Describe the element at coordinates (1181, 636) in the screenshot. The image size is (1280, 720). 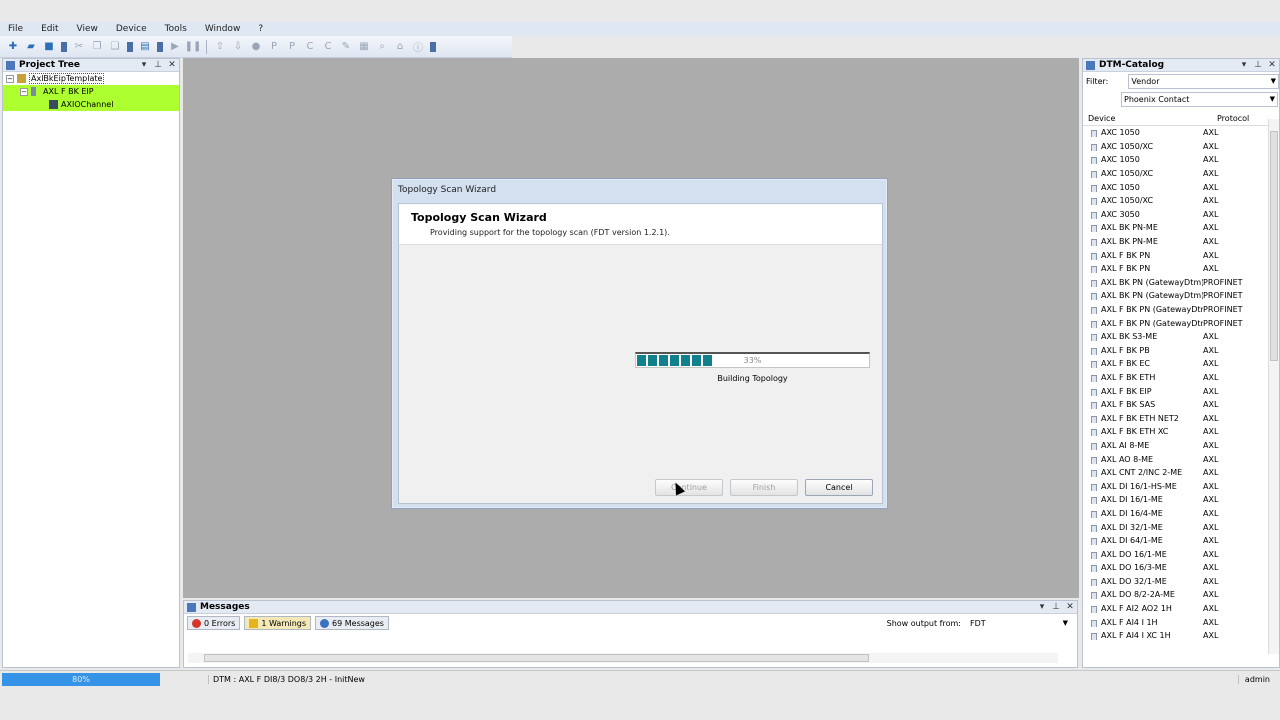
I see `catalog-row: AXL F AI4 I XC 1H AXL` at that location.